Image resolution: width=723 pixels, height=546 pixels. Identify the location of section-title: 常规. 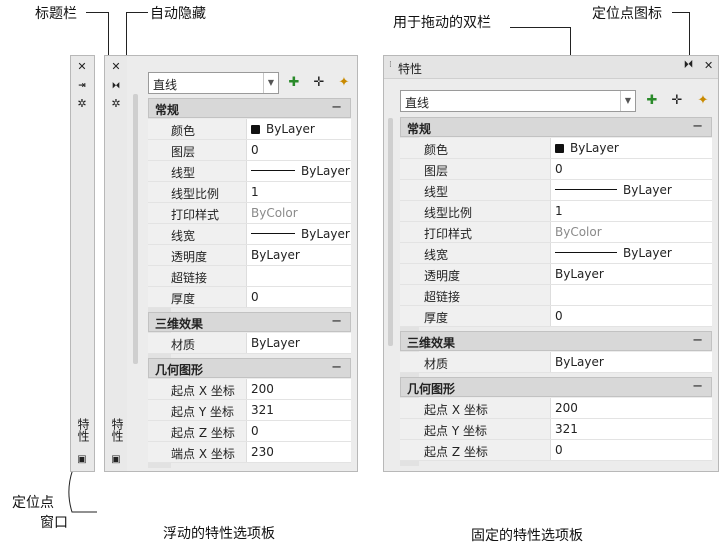
(167, 110).